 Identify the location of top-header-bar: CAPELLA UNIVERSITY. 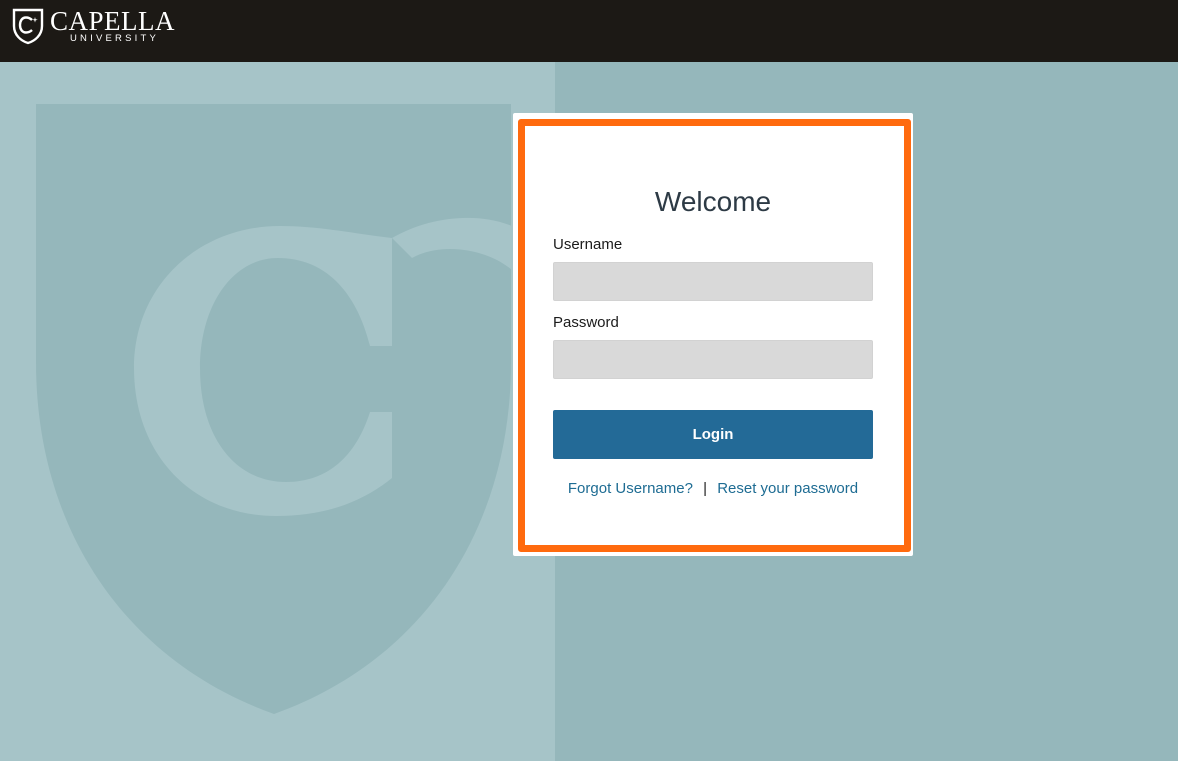
(589, 31).